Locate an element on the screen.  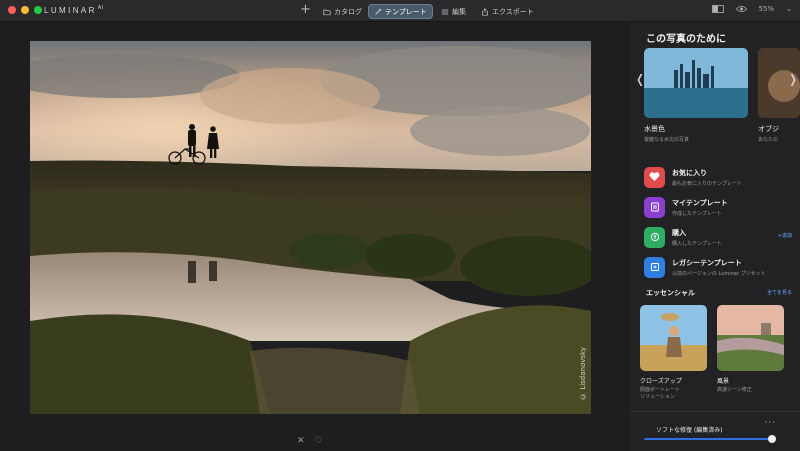
view-tools: 55% ⌄ is located at coordinates (751, 9).